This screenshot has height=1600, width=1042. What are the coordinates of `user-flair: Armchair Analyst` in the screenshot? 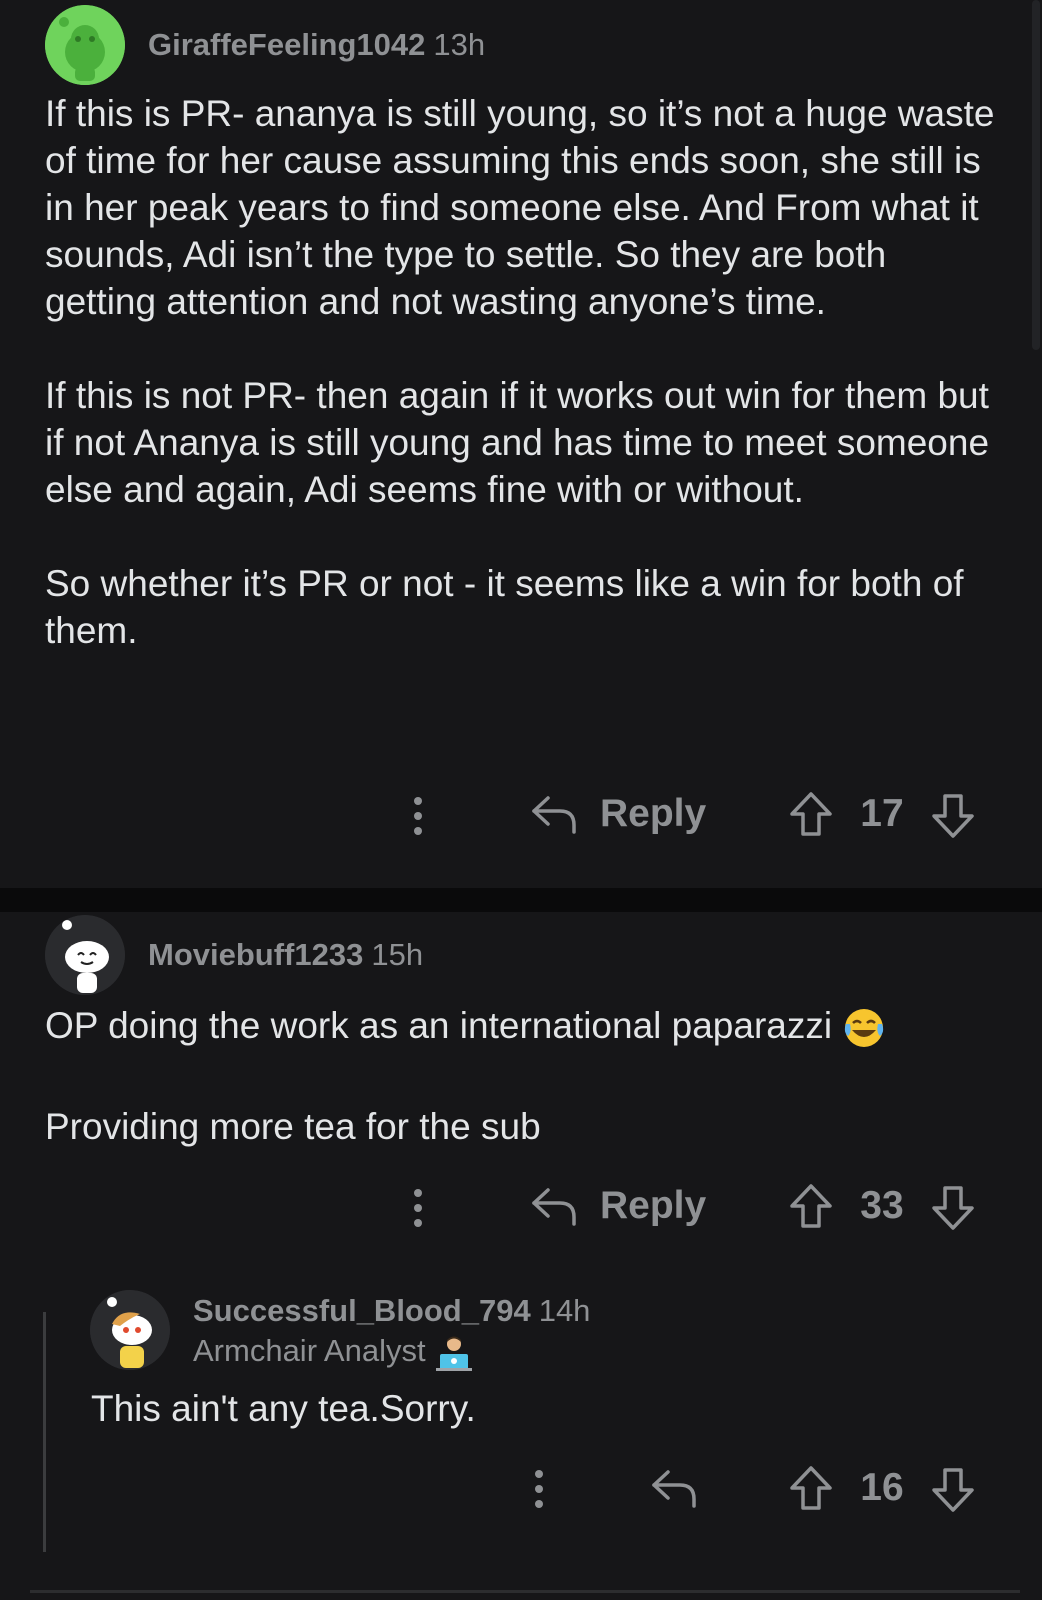 It's located at (333, 1352).